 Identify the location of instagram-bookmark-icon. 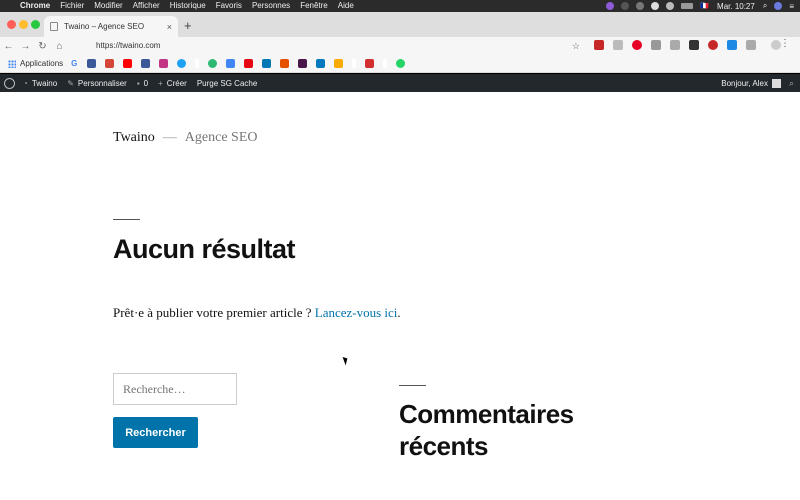
(164, 63).